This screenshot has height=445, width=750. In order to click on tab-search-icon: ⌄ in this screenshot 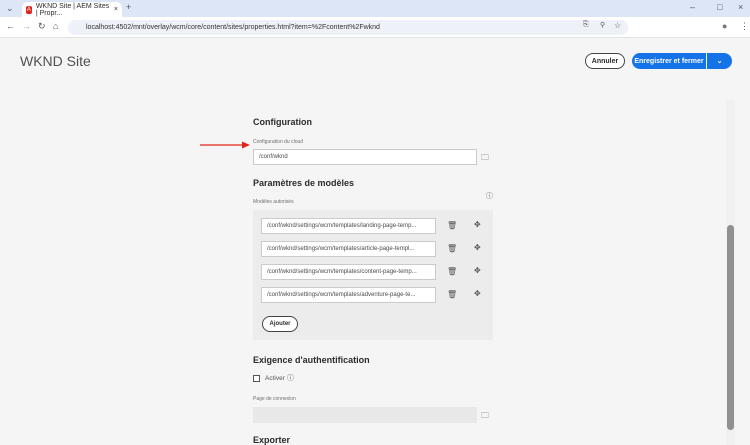, I will do `click(10, 8)`.